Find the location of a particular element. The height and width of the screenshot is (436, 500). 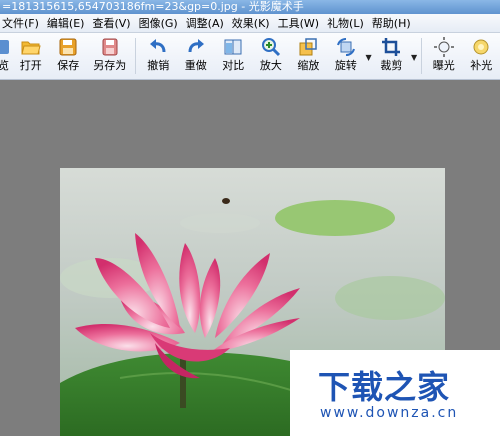

rotate-label: 旋转 is located at coordinates (345, 65).